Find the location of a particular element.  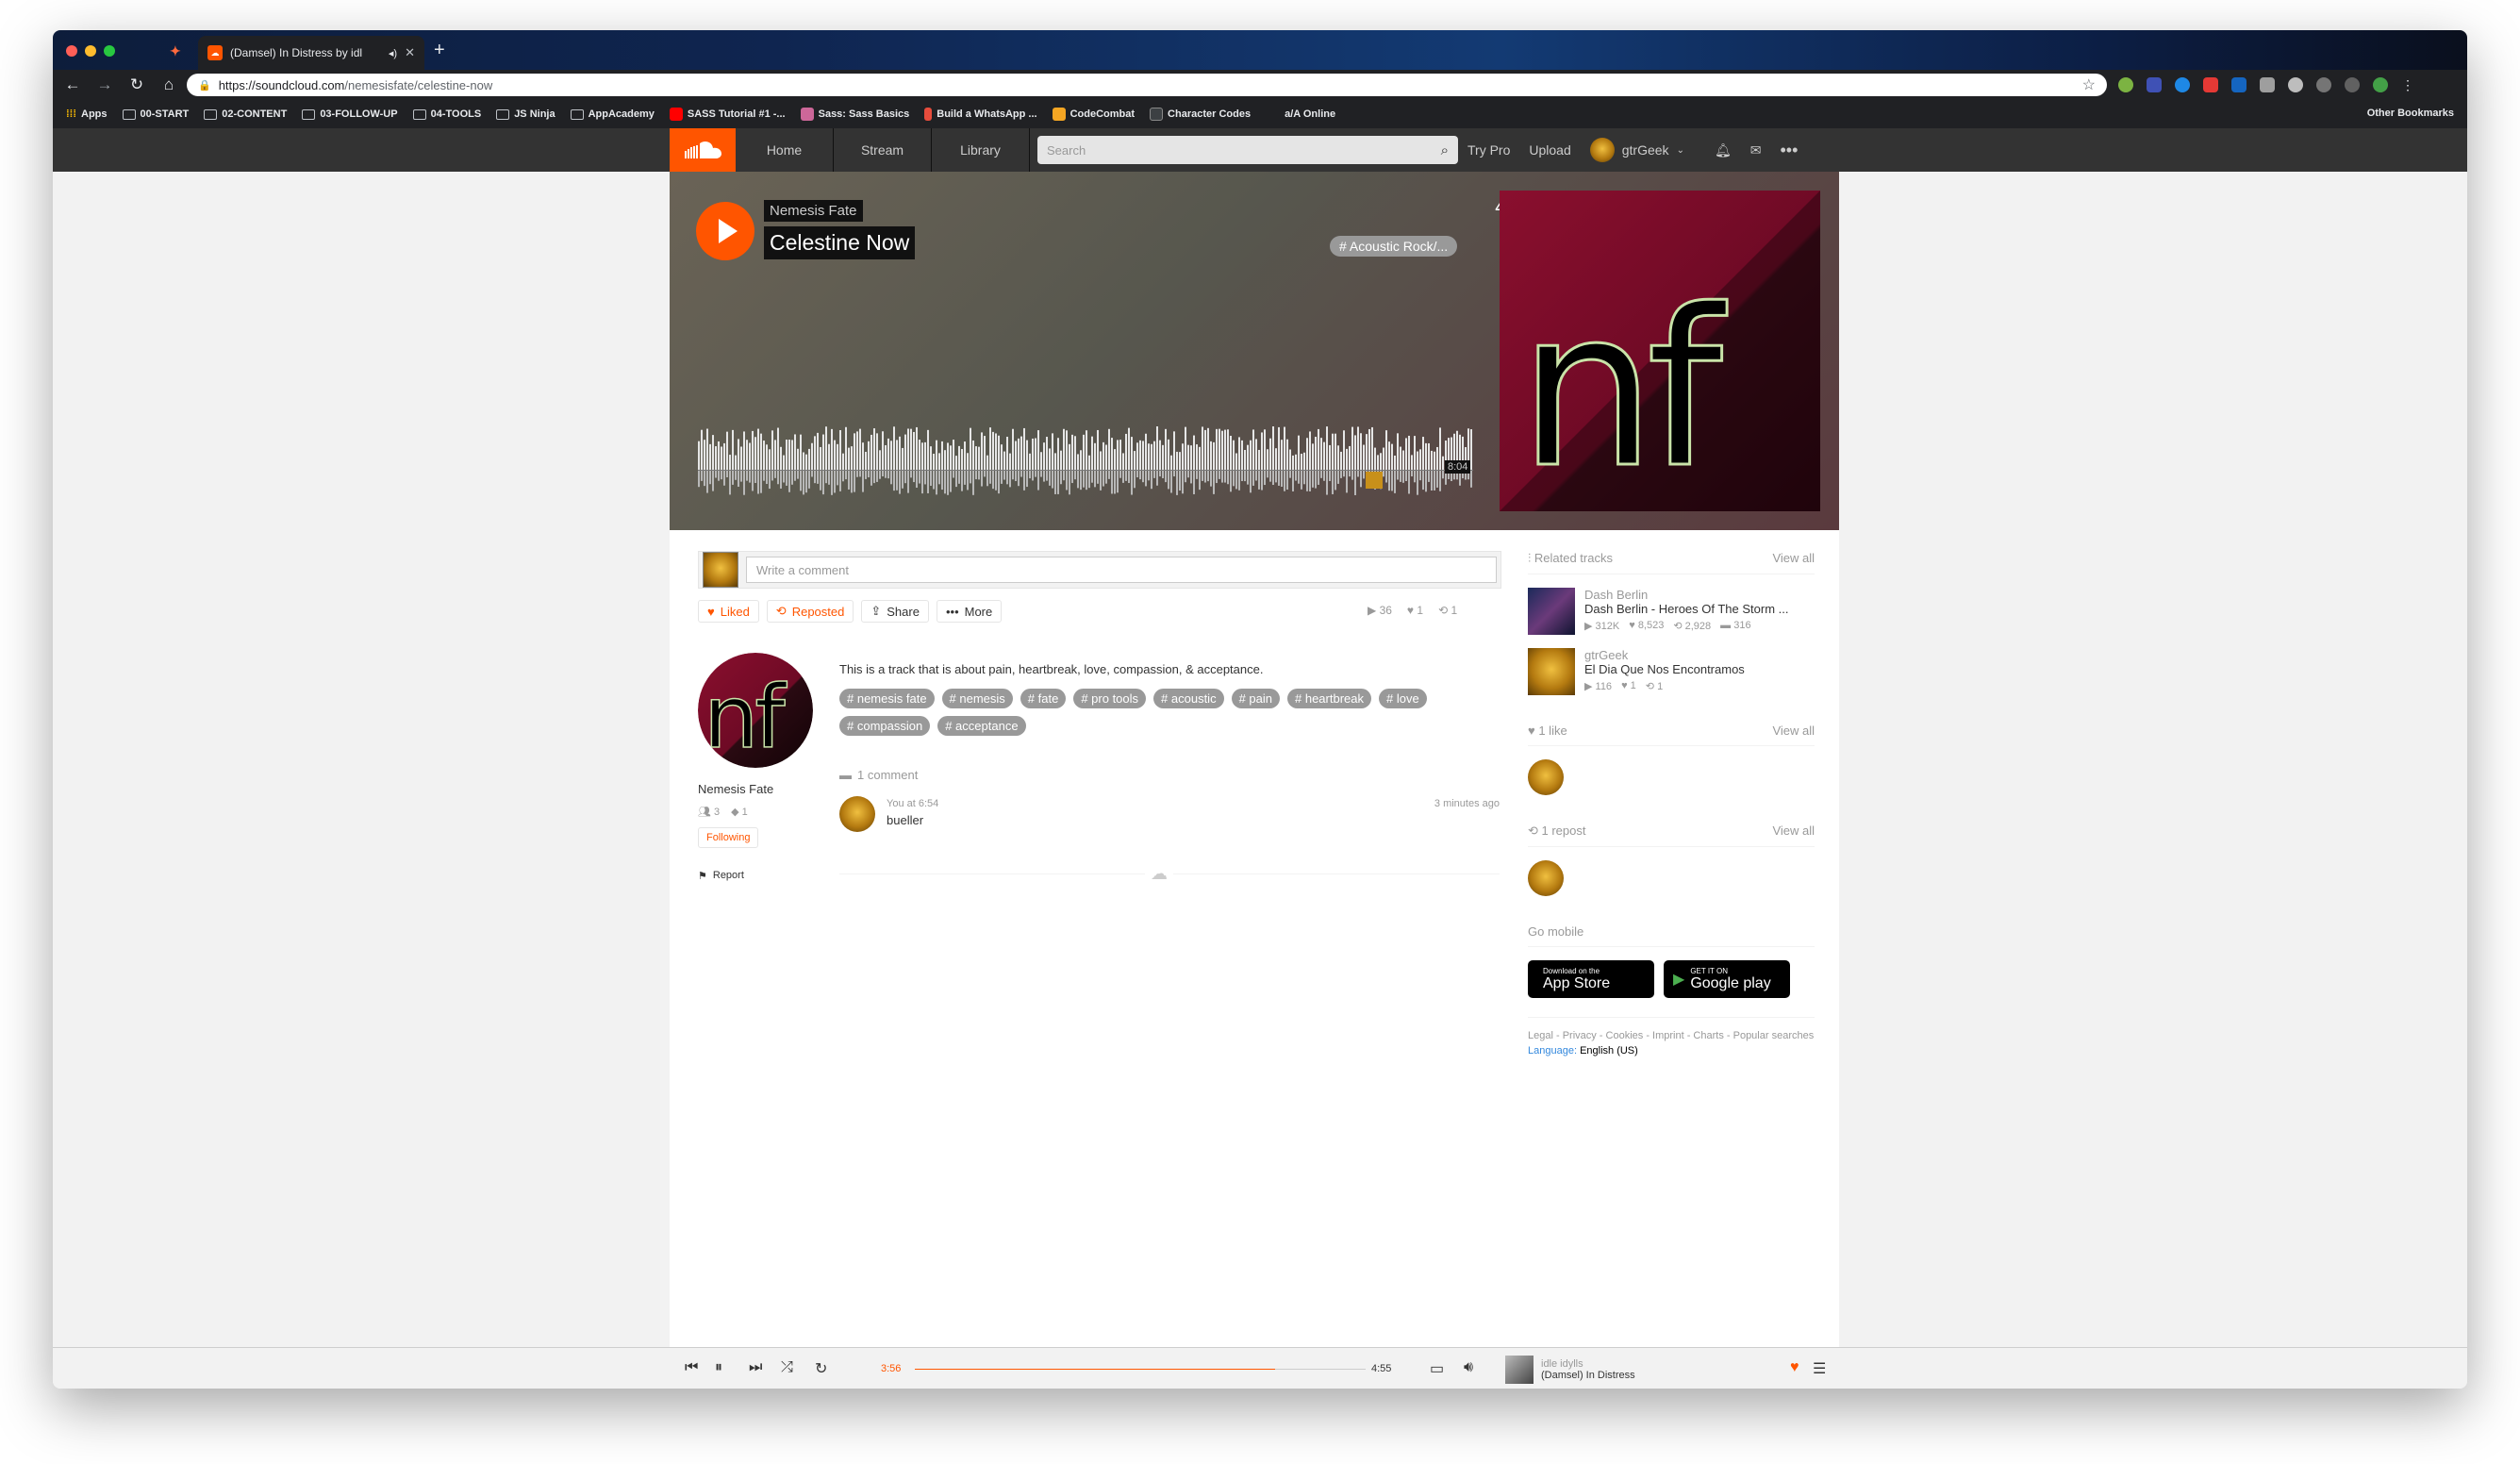

tag: # nemesis is located at coordinates (977, 698).